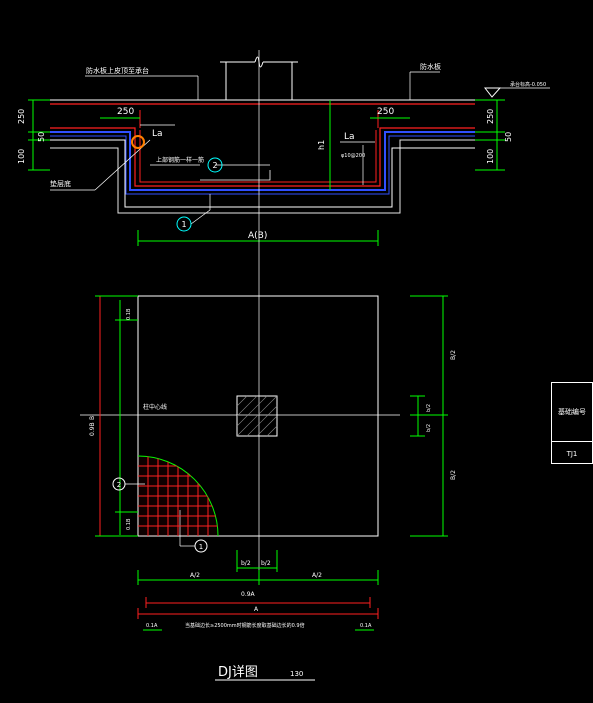 The width and height of the screenshot is (593, 703). I want to click on dim-b2-top: b/2, so click(429, 408).